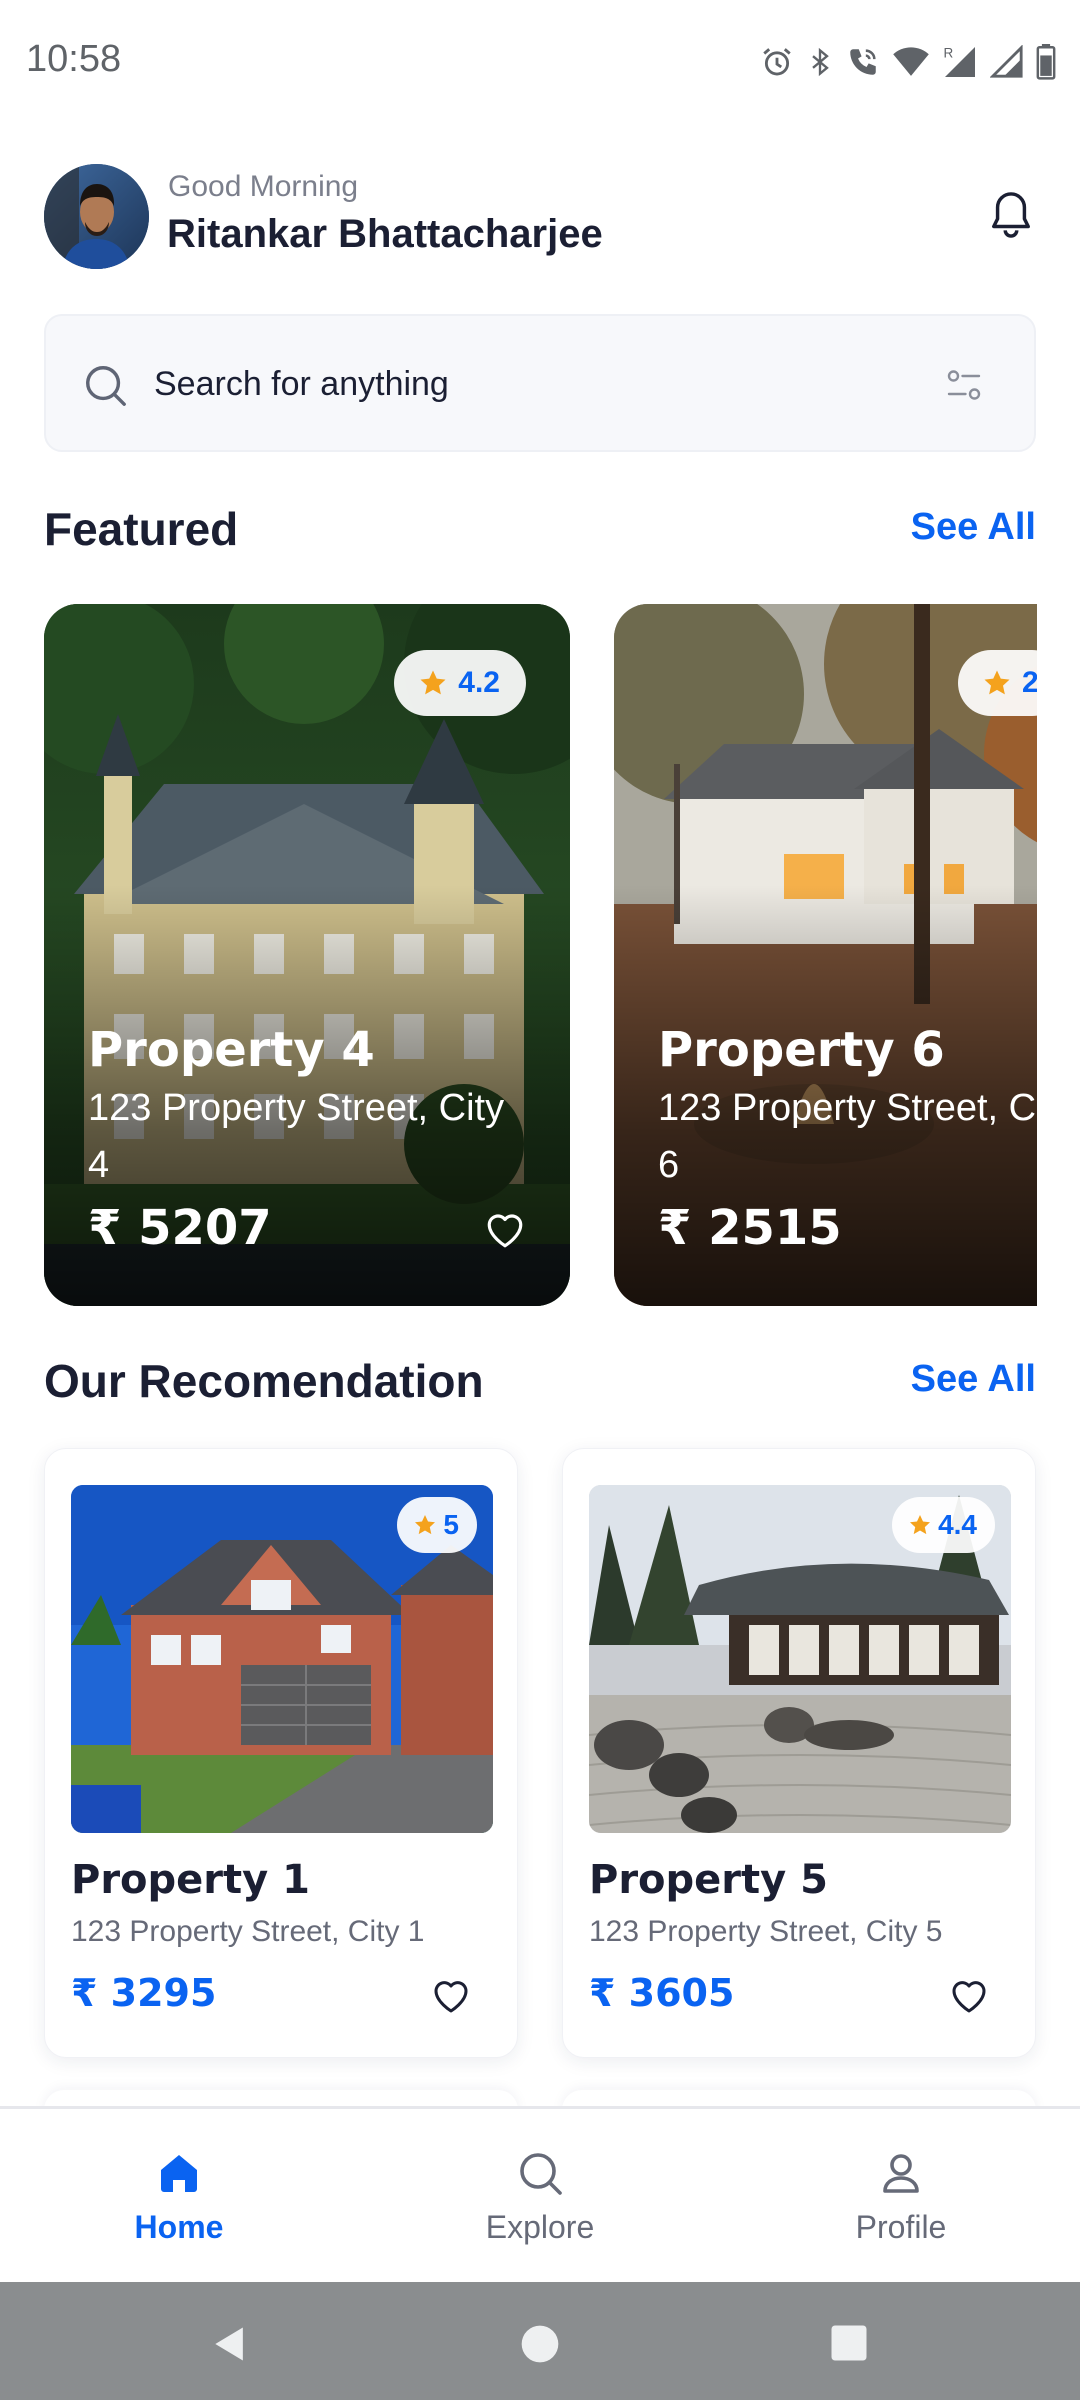  I want to click on rating-value: 4.2, so click(479, 682).